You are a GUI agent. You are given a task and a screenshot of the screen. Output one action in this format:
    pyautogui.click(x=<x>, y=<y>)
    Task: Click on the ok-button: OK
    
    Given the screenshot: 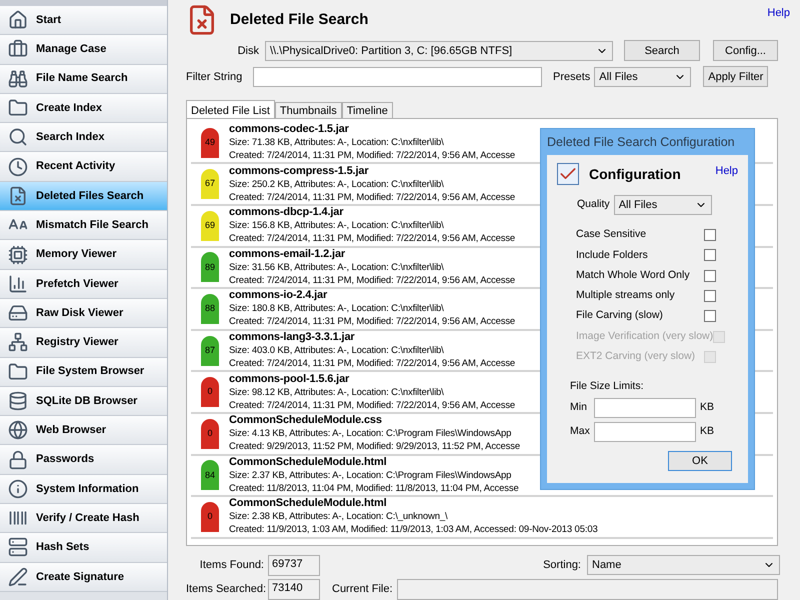 What is the action you would take?
    pyautogui.click(x=700, y=460)
    